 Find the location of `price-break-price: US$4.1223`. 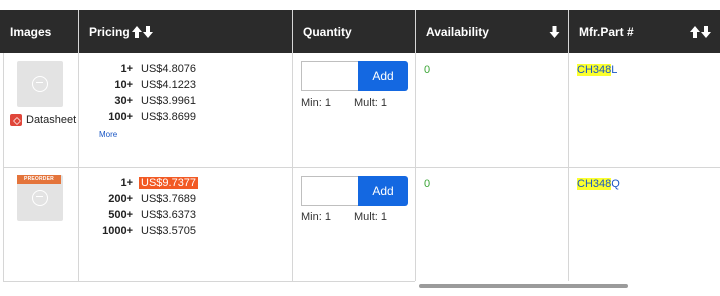

price-break-price: US$4.1223 is located at coordinates (169, 85).